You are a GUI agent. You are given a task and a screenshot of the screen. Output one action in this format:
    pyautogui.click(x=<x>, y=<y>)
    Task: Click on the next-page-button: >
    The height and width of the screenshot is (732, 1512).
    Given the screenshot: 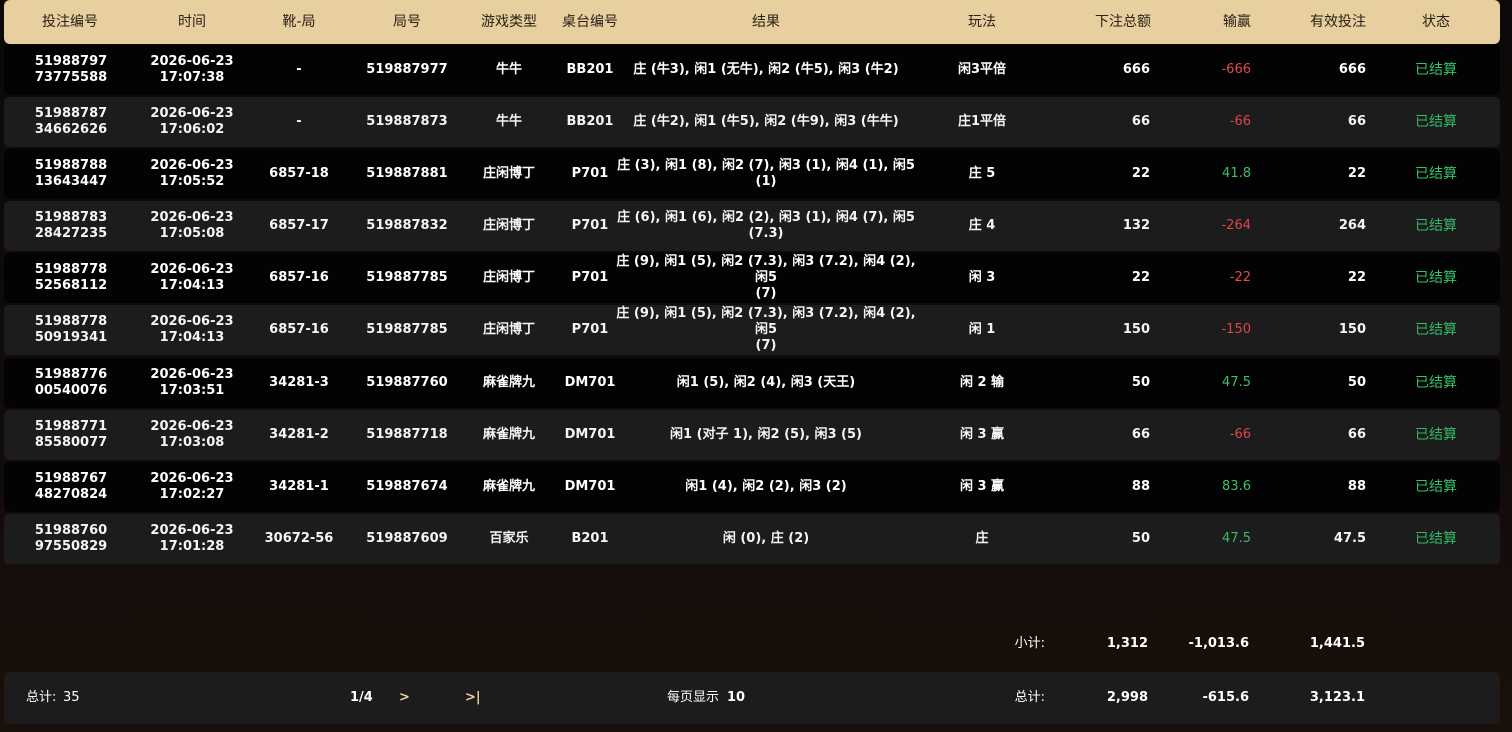 What is the action you would take?
    pyautogui.click(x=404, y=698)
    